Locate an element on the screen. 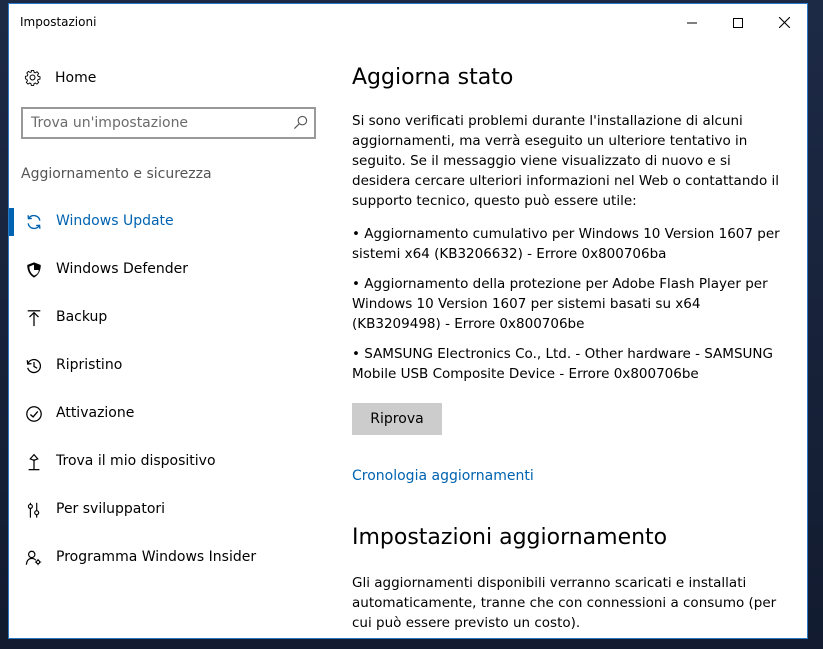  sidebar-item-windows-defender: Windows Defender is located at coordinates (174, 270).